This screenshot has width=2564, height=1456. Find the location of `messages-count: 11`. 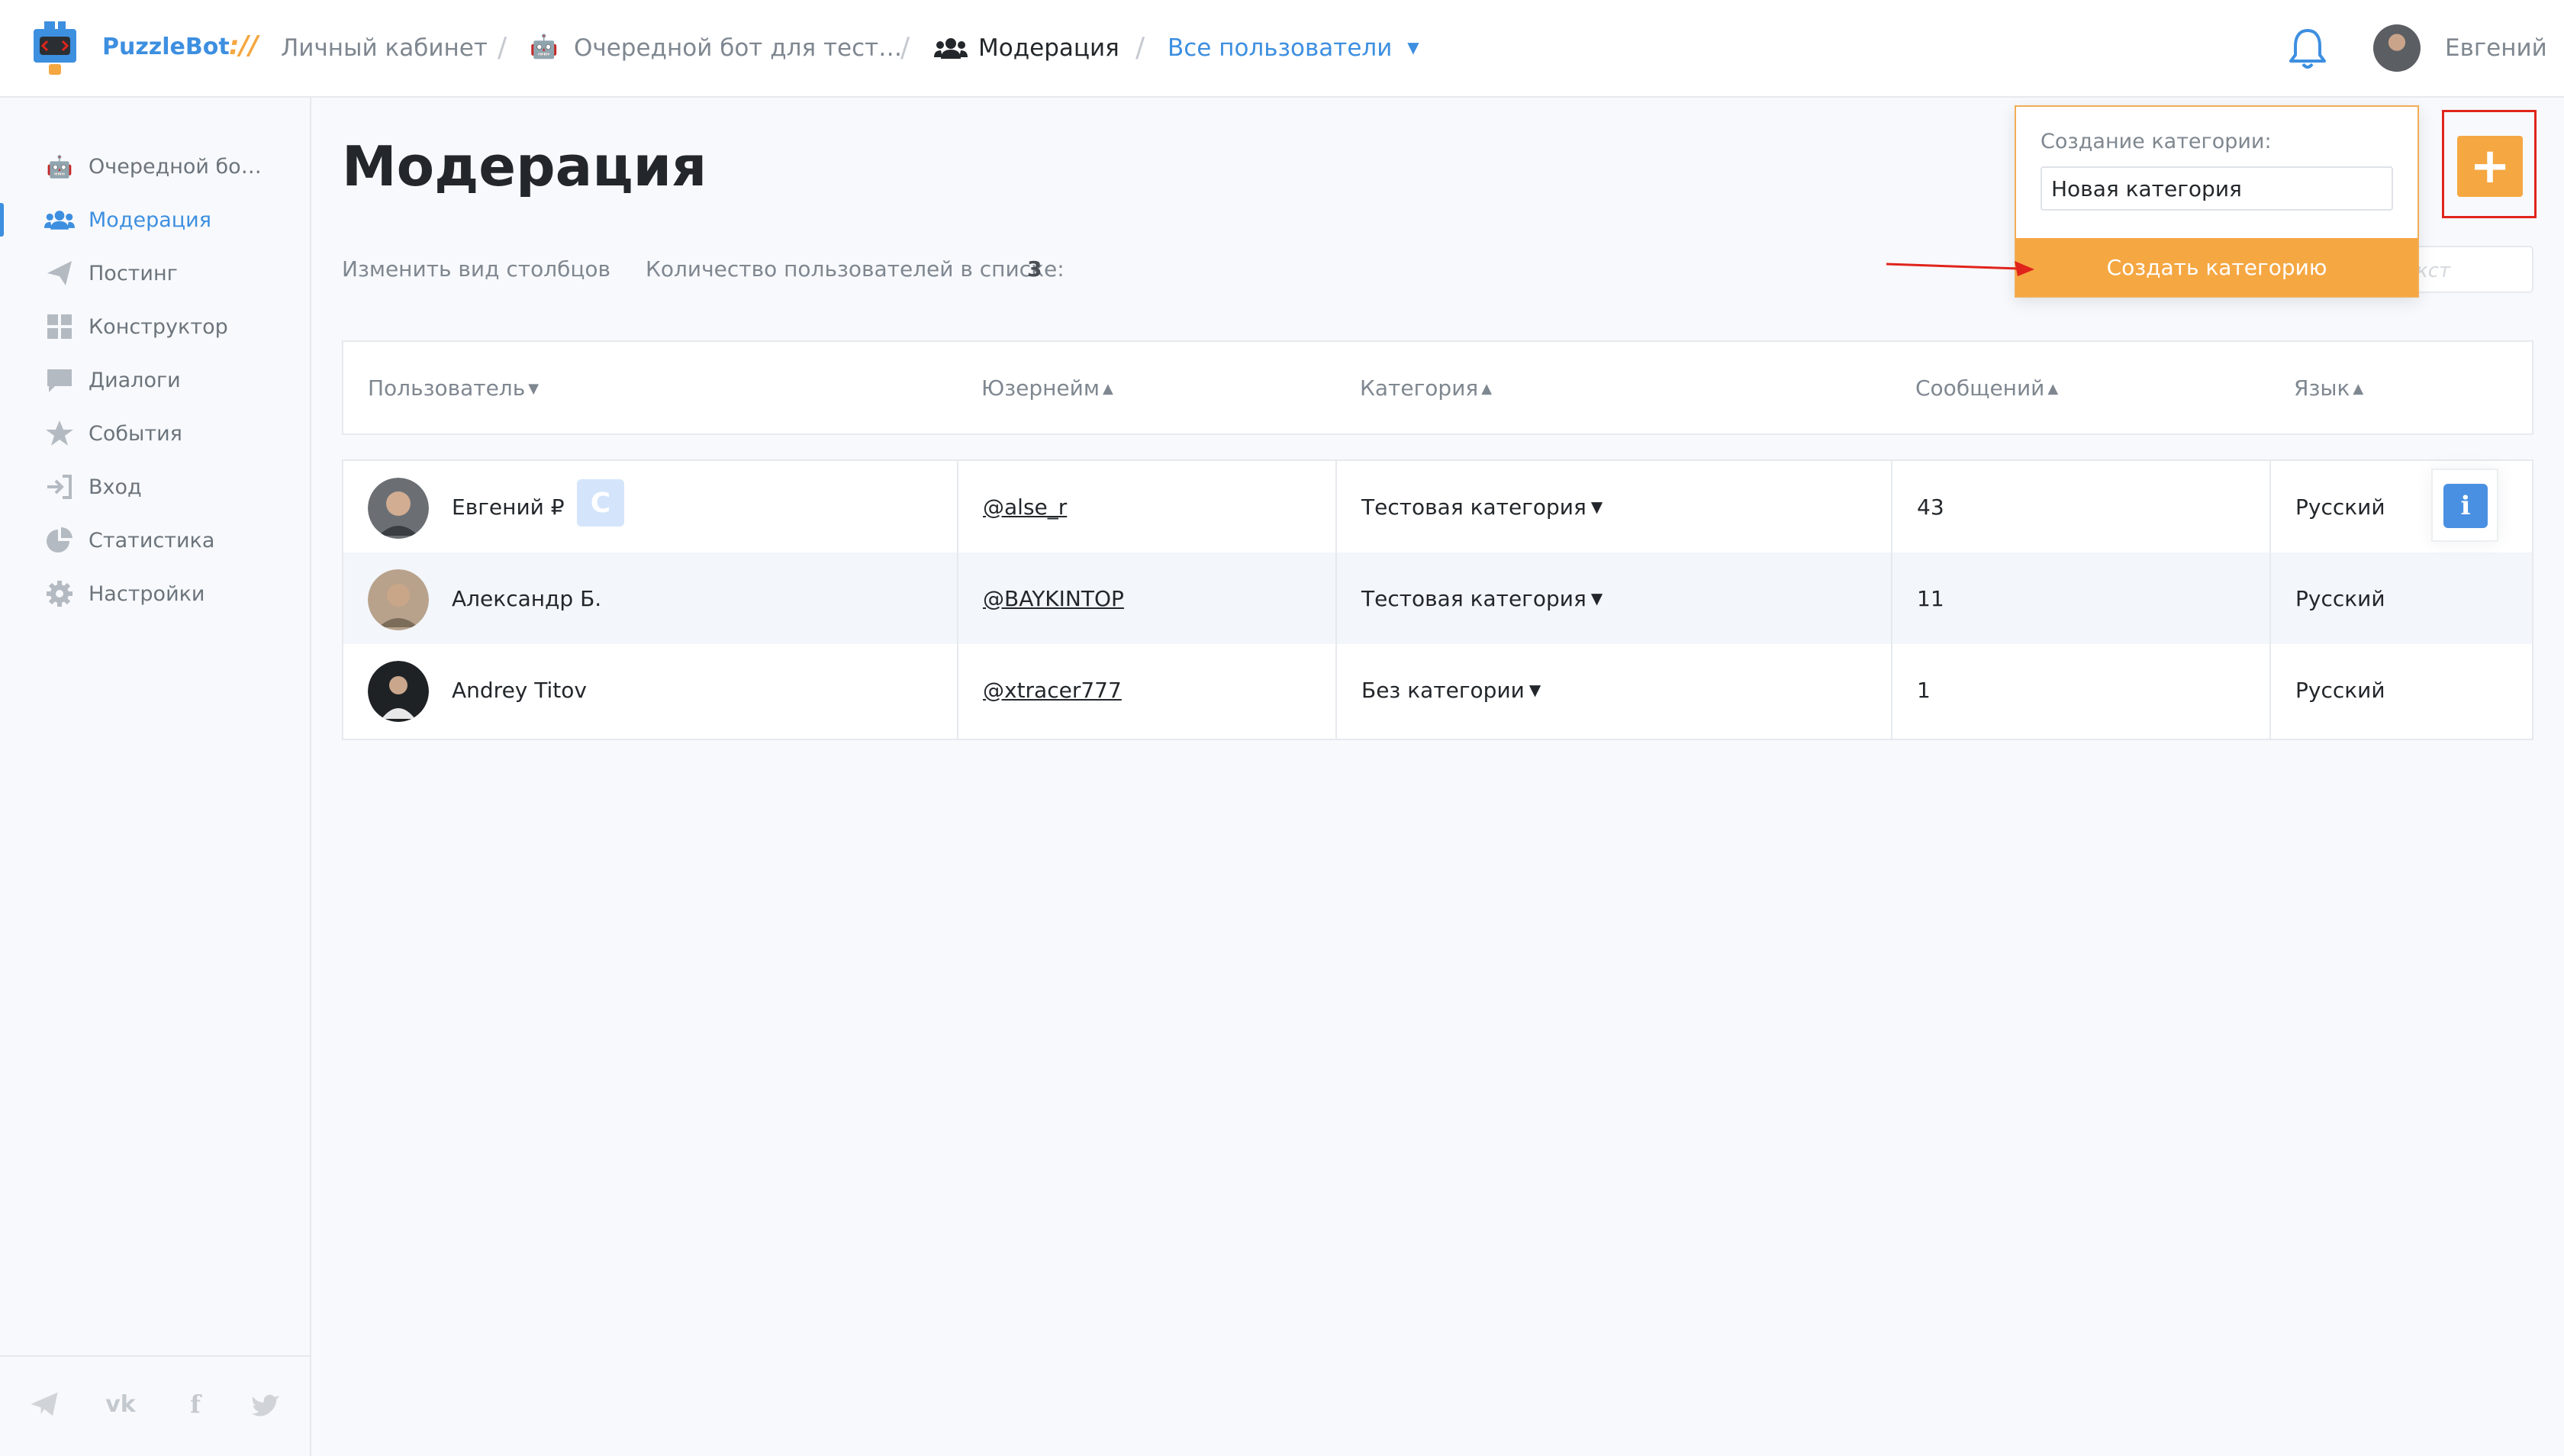

messages-count: 11 is located at coordinates (1930, 598).